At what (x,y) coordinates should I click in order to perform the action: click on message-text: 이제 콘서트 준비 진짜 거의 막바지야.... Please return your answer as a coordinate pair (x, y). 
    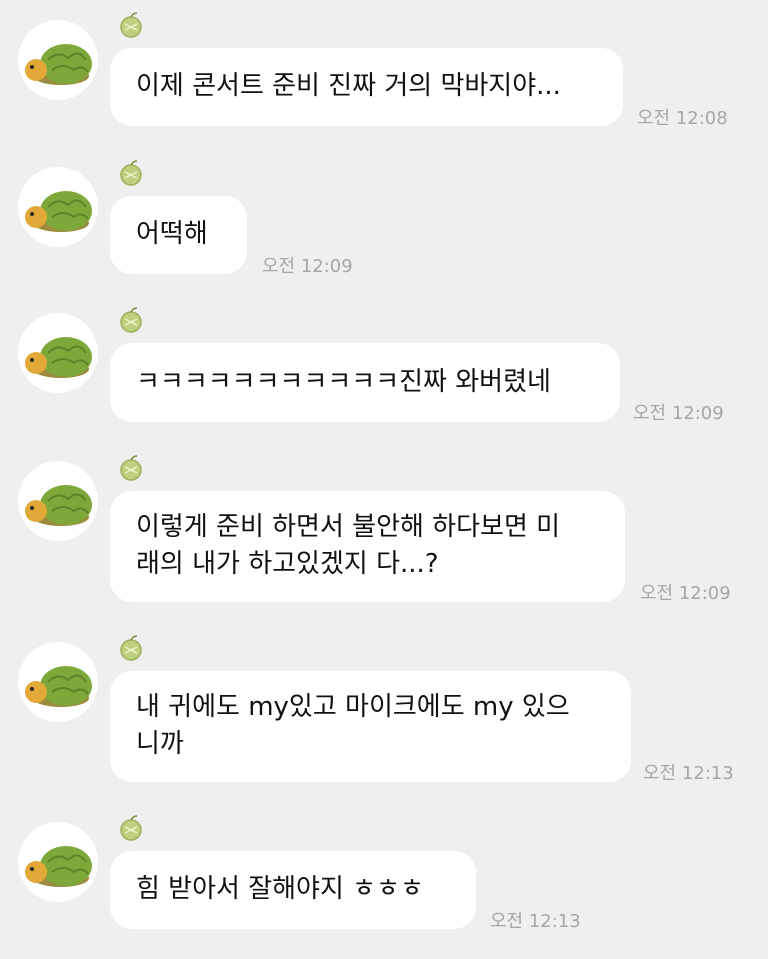
    Looking at the image, I should click on (348, 86).